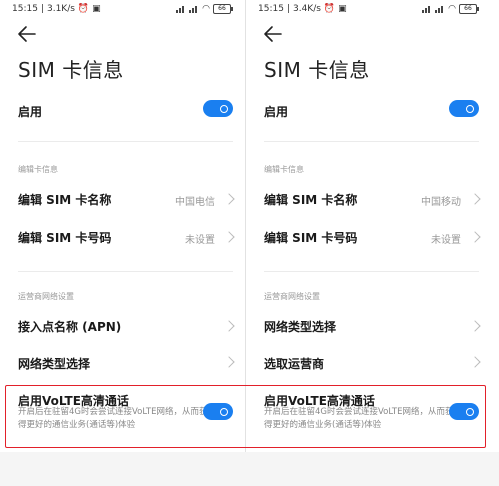  I want to click on apn-label: 接入点名称 (APN), so click(70, 327).